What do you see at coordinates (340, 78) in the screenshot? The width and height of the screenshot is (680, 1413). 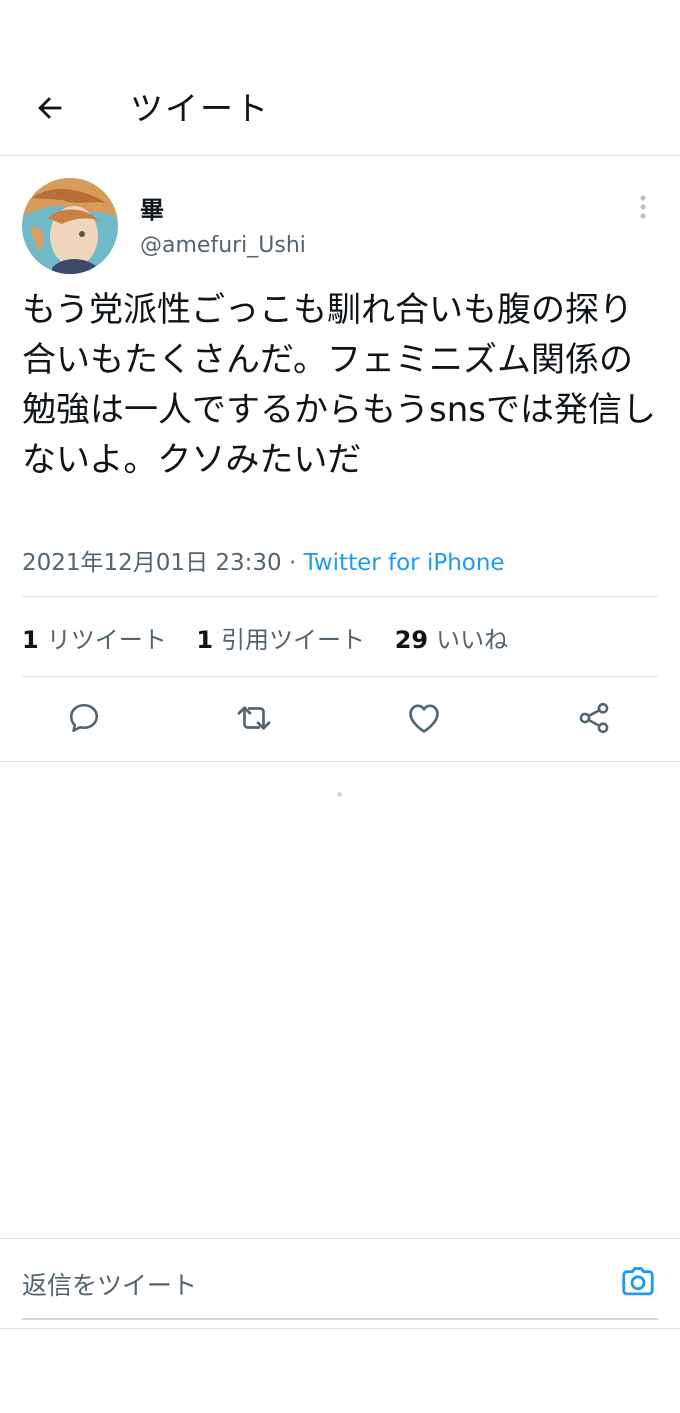 I see `top-bar: ツイート` at bounding box center [340, 78].